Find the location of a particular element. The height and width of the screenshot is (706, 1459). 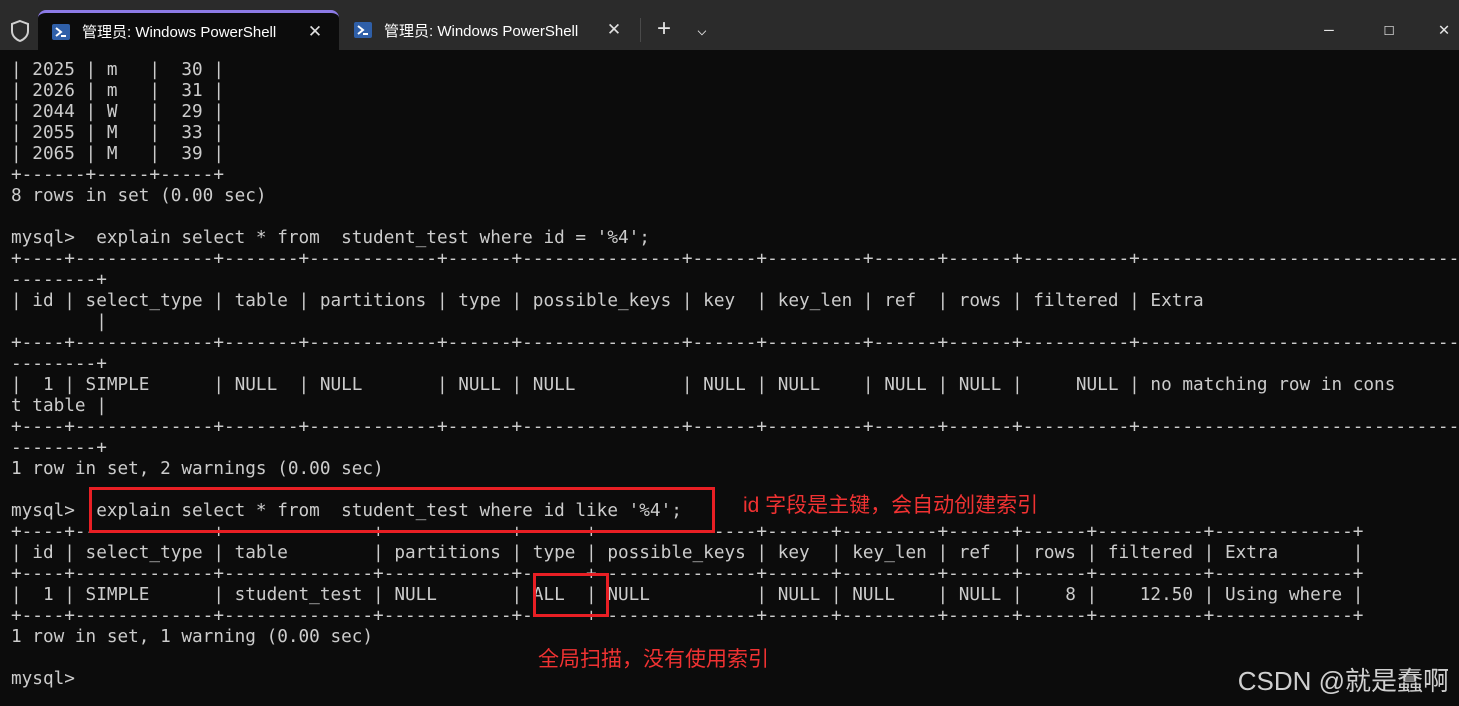

terminal-line: | 2044 | W | 29 | is located at coordinates (117, 112).